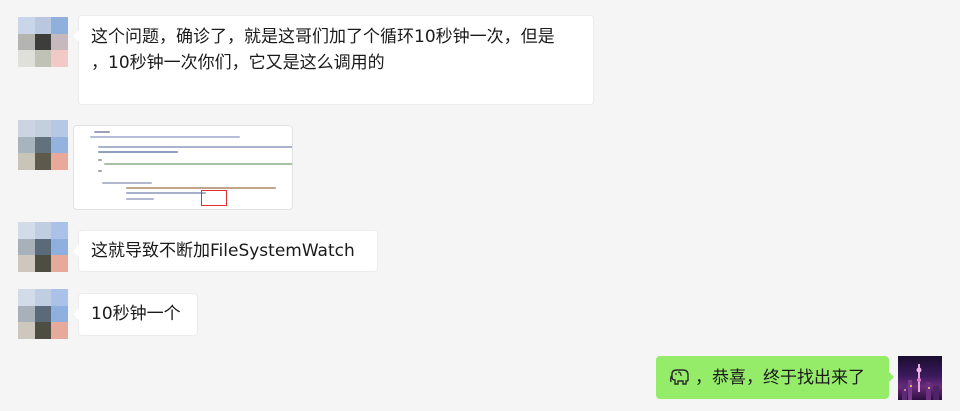  I want to click on city-skyline-icon, so click(920, 382).